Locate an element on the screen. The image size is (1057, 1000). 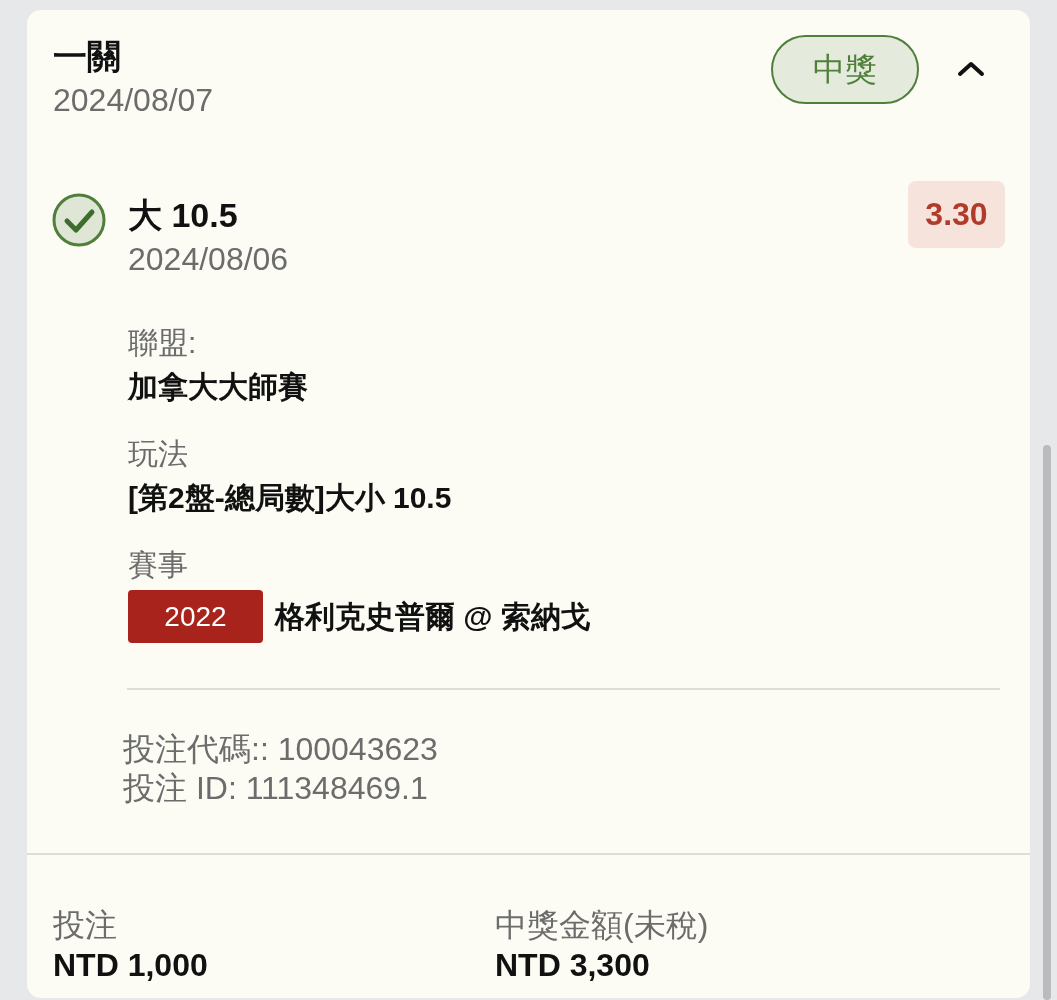
detail-value: [第2盤-總局數]大小 10.5 is located at coordinates (290, 498).